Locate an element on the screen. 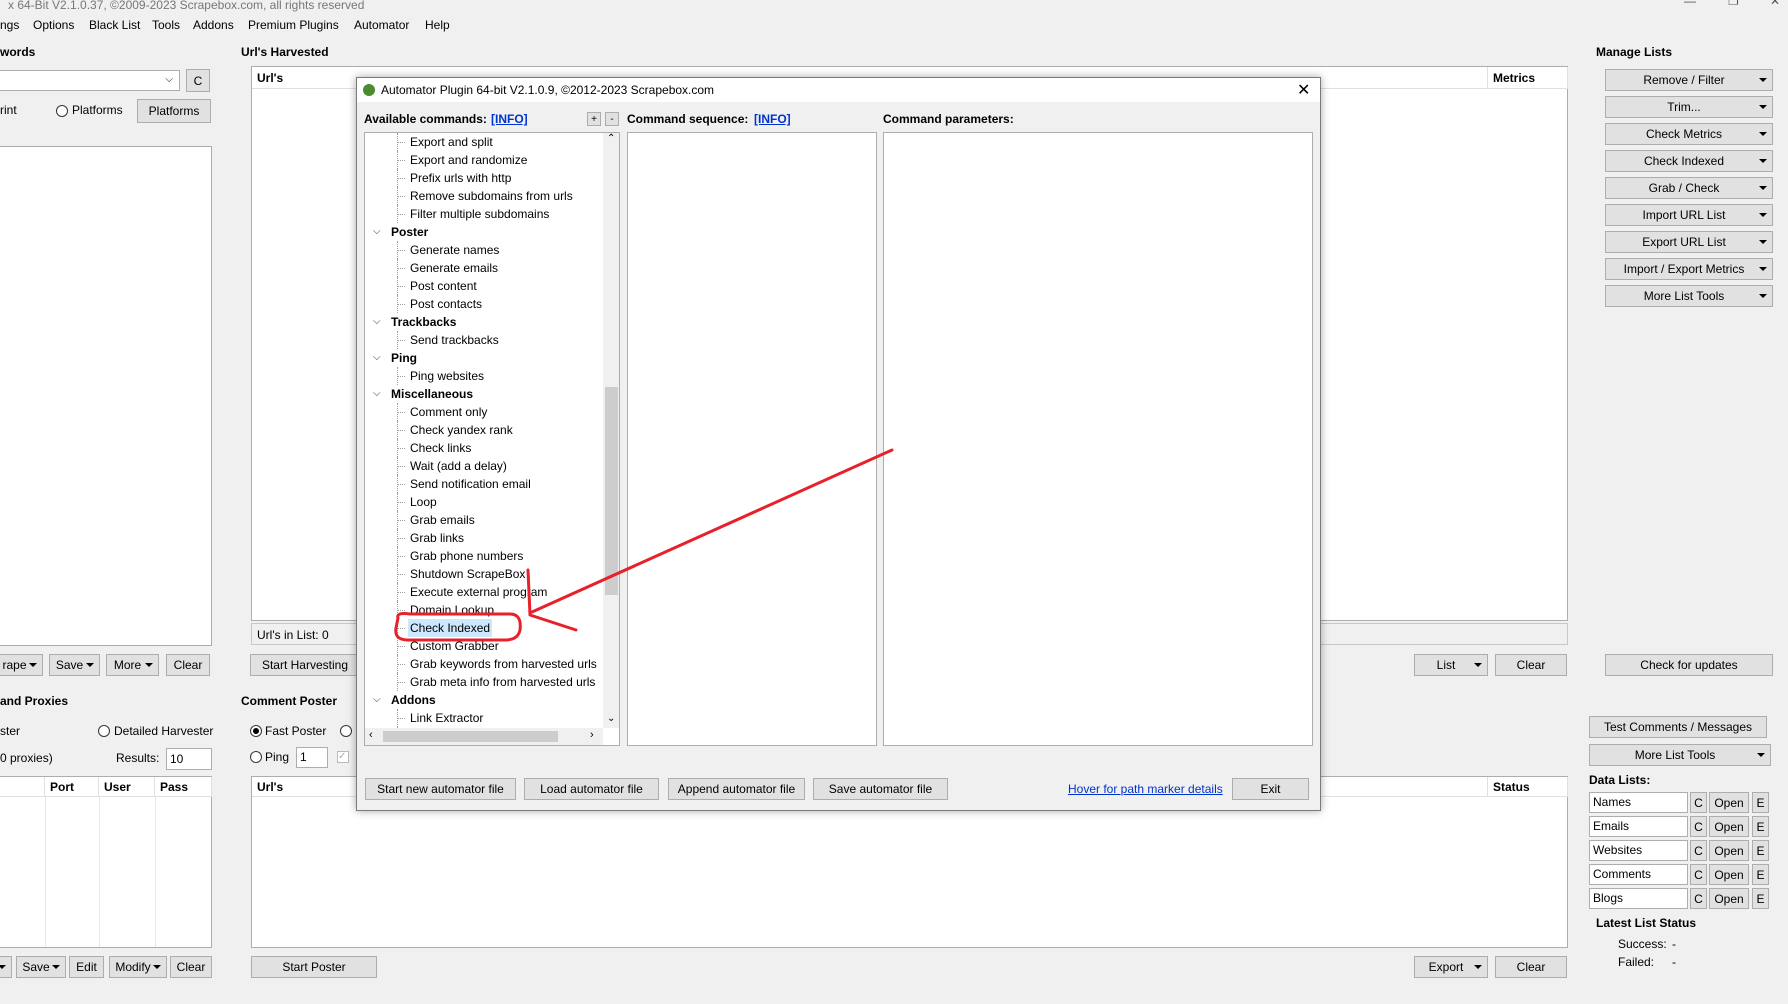 Image resolution: width=1788 pixels, height=1004 pixels. data-list-emails-c: C is located at coordinates (1698, 826).